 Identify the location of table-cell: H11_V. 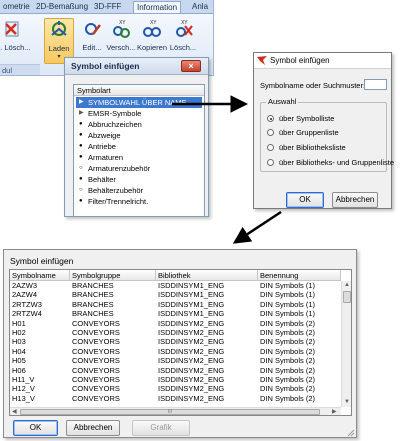
(23, 379).